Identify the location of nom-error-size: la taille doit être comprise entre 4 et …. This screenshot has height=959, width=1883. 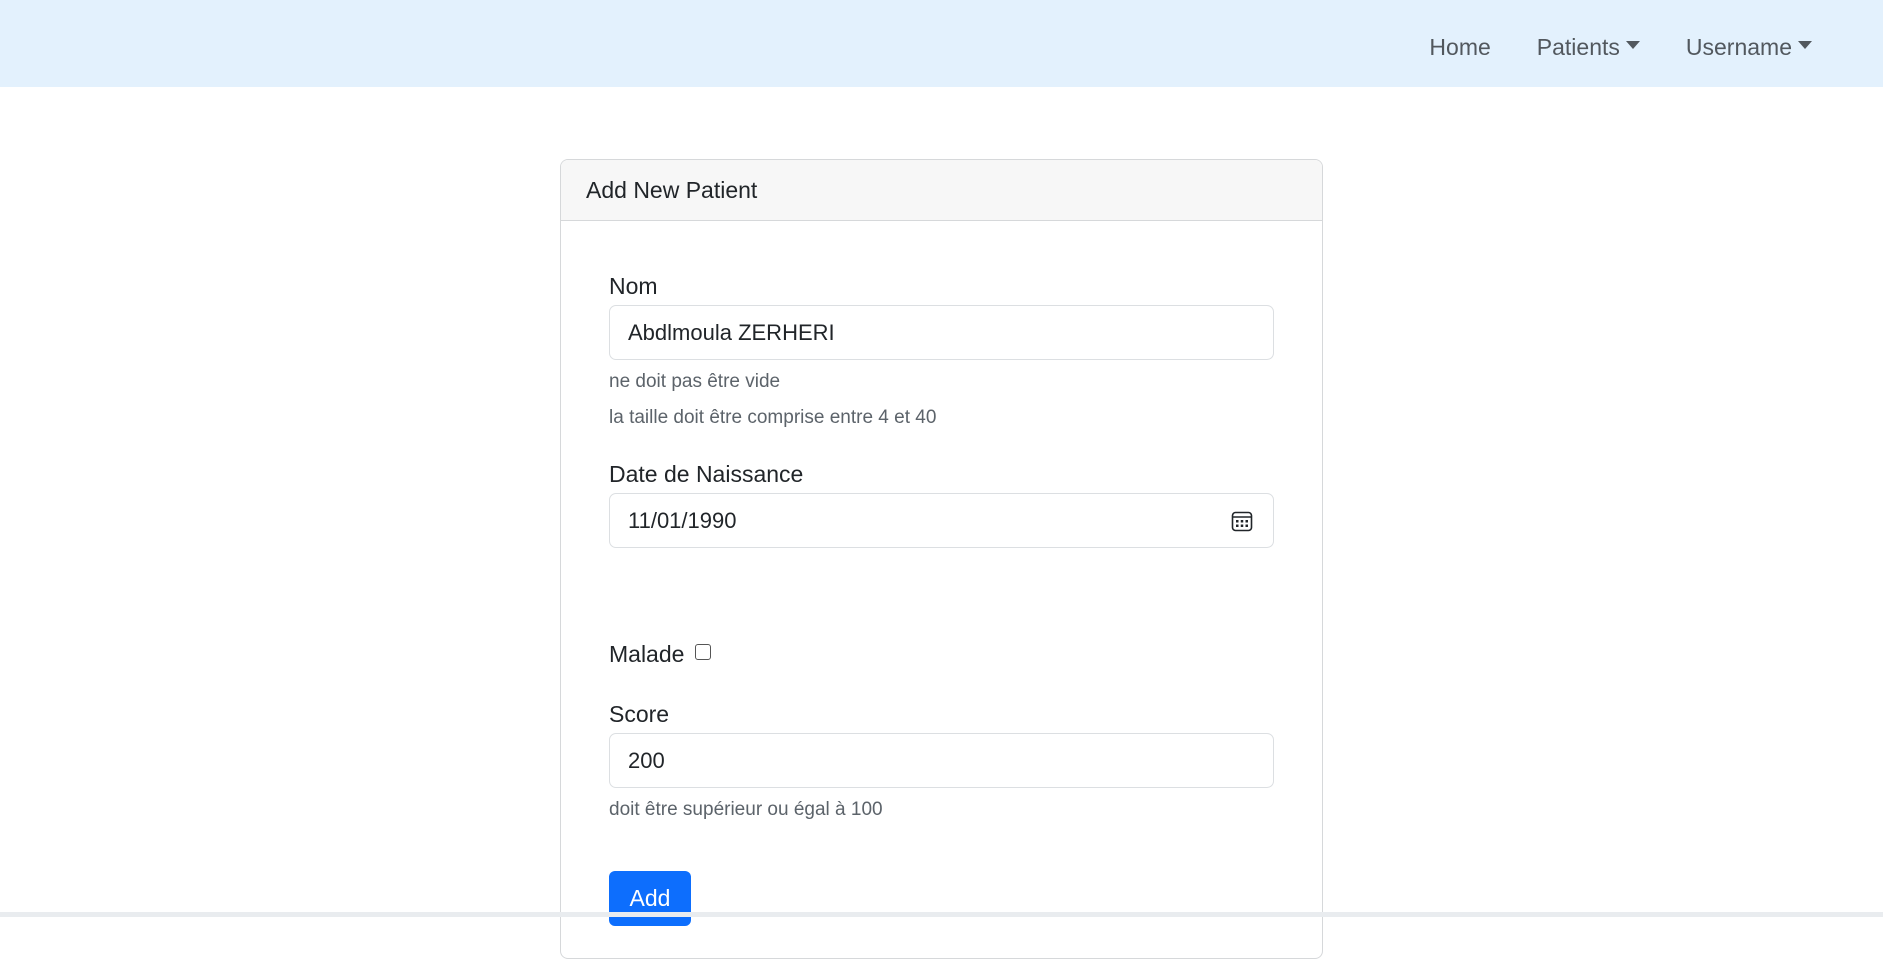
(773, 417).